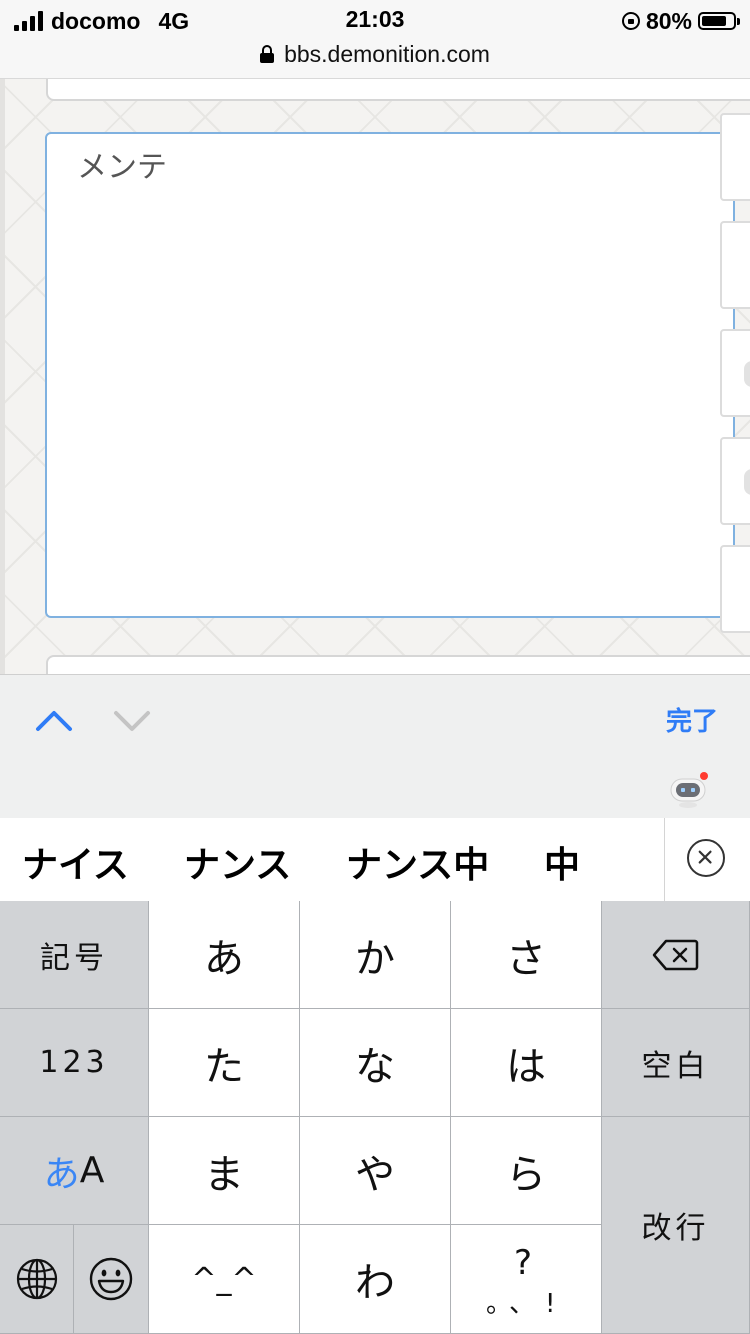 The height and width of the screenshot is (1334, 750). I want to click on emoticon-key: ^_^, so click(224, 1279).